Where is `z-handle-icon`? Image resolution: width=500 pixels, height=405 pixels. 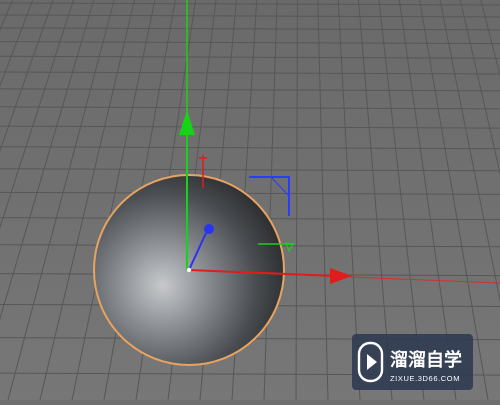
z-handle-icon is located at coordinates (209, 229).